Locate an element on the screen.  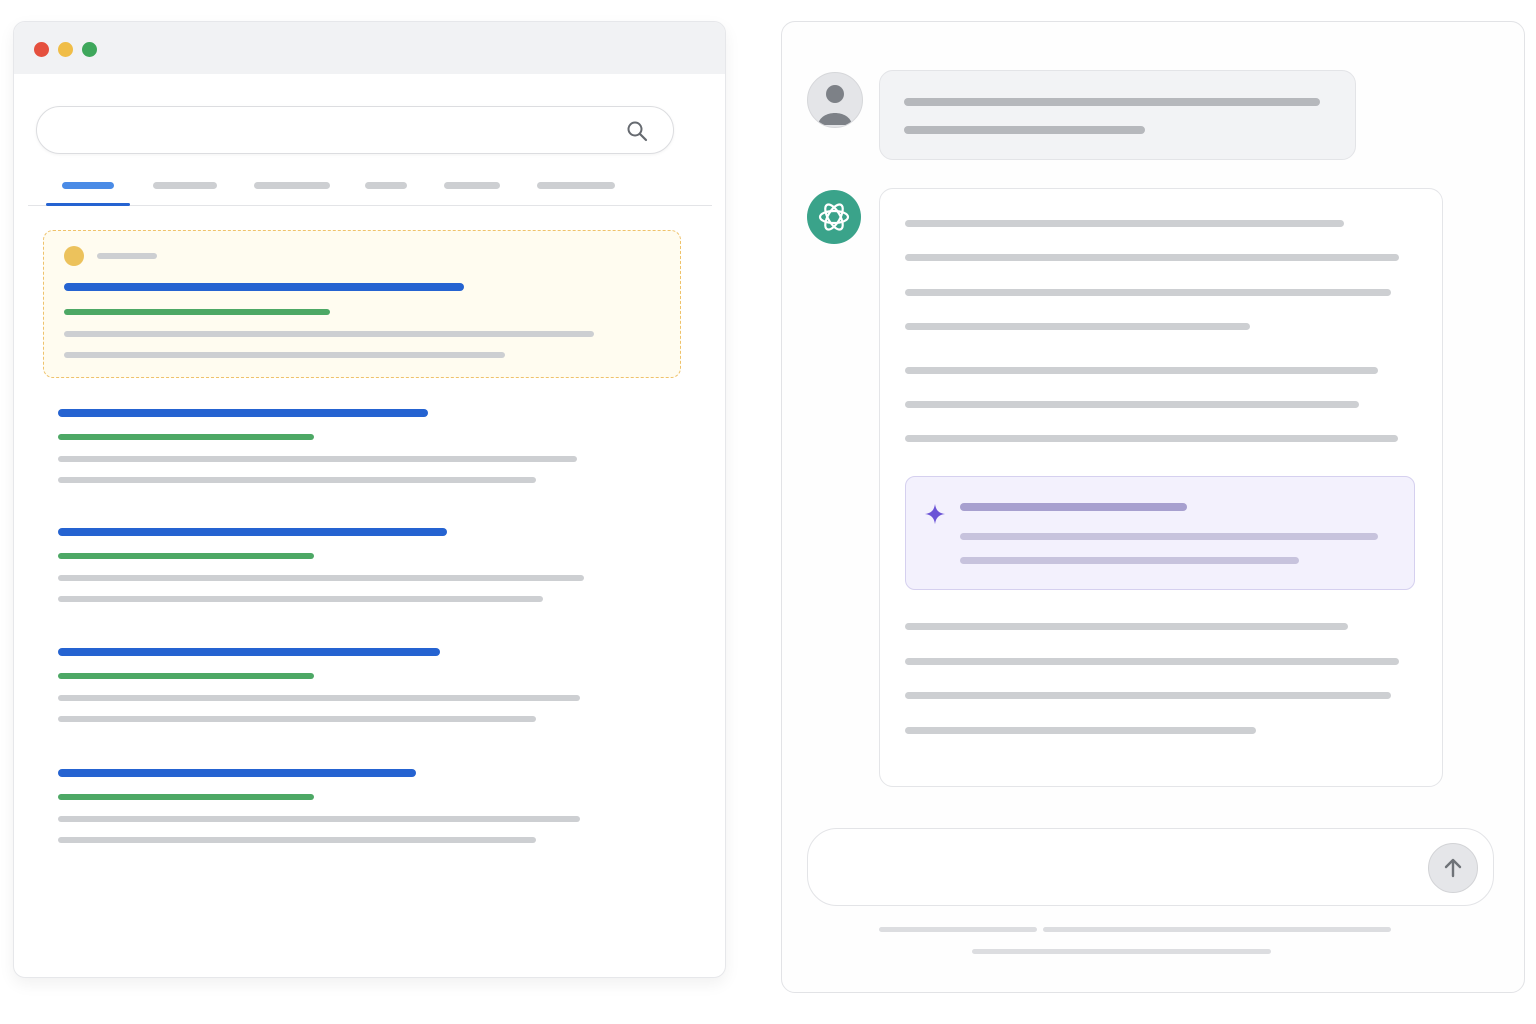
user-message-bubble is located at coordinates (1117, 115).